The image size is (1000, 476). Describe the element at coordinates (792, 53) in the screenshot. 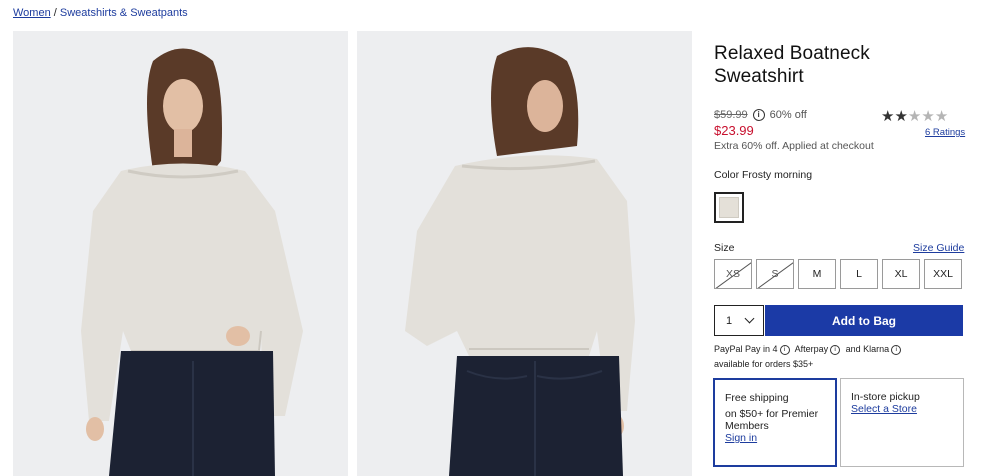

I see `product-title-line1: Relaxed Boatneck` at that location.